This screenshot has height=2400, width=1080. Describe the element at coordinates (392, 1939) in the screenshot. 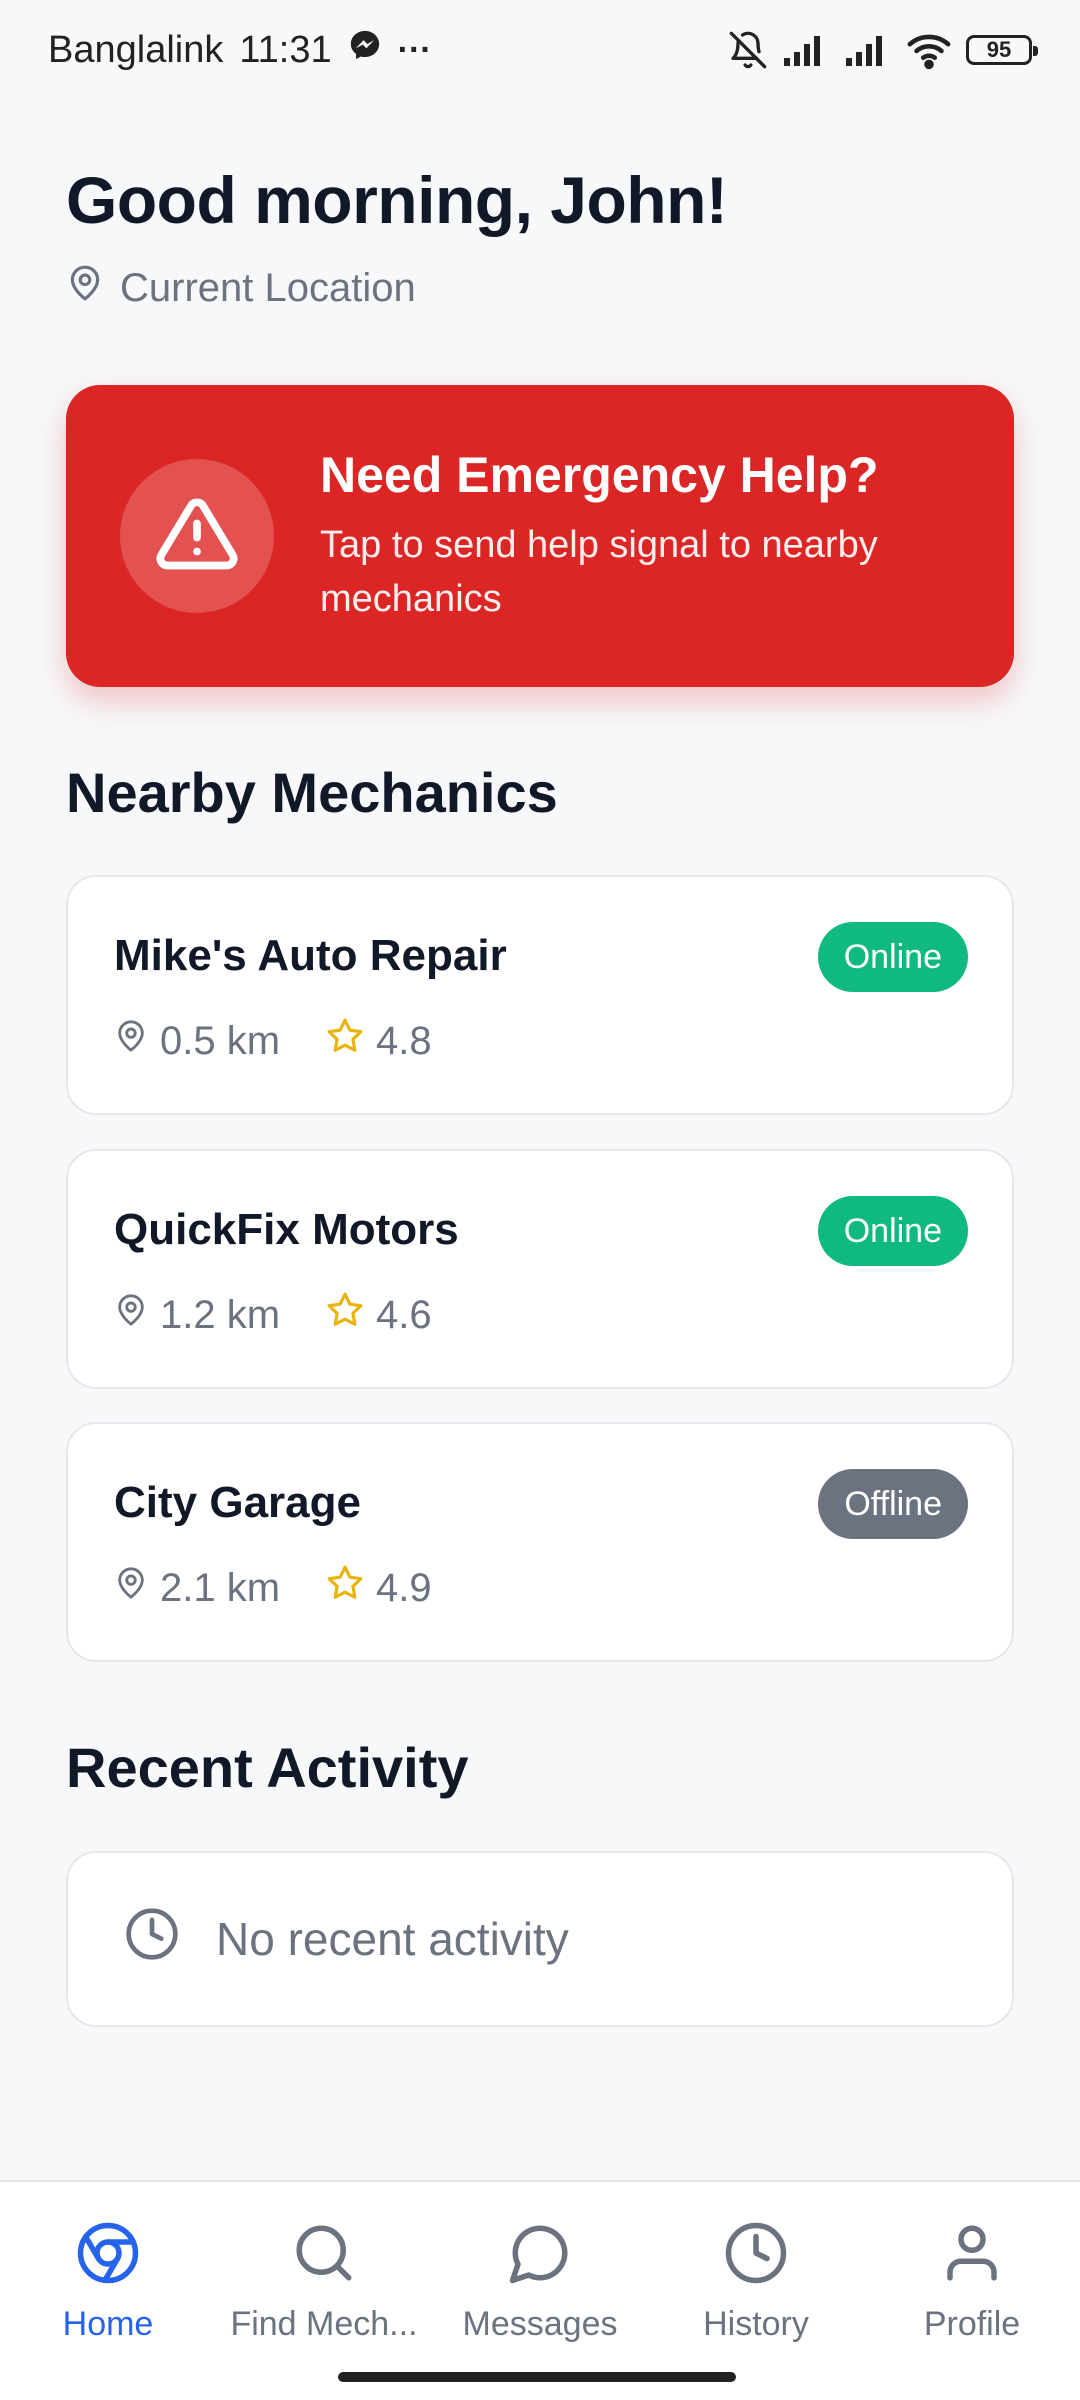

I see `empty-activity-text: No recent activity` at that location.